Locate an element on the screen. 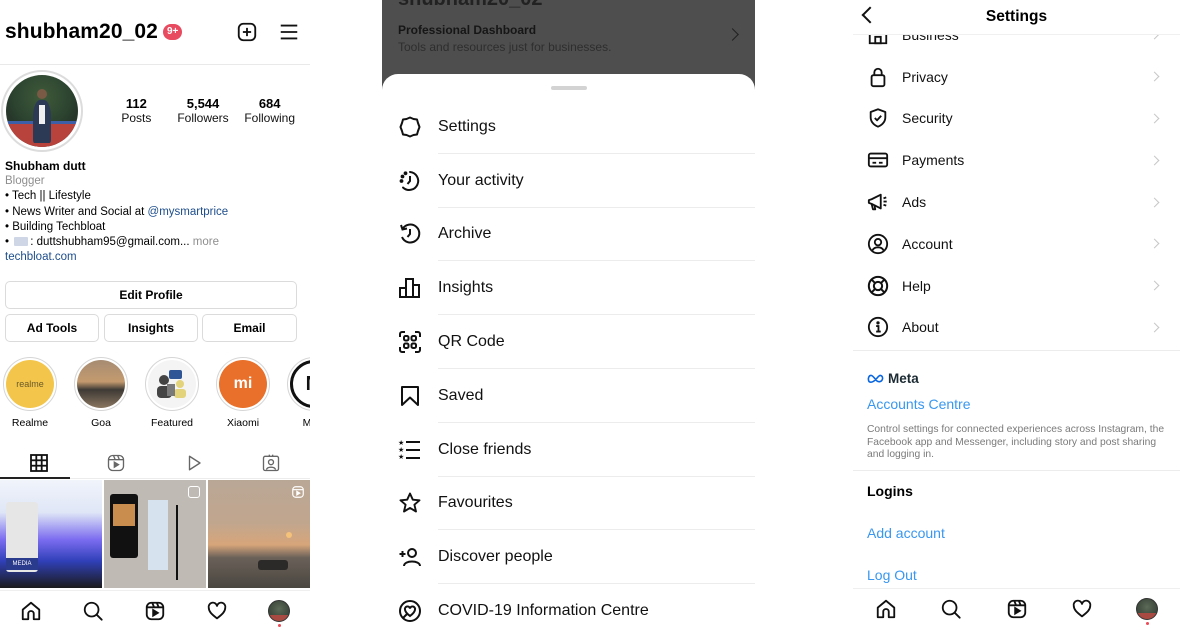  post-thumbnail: MEDIA is located at coordinates (51, 534).